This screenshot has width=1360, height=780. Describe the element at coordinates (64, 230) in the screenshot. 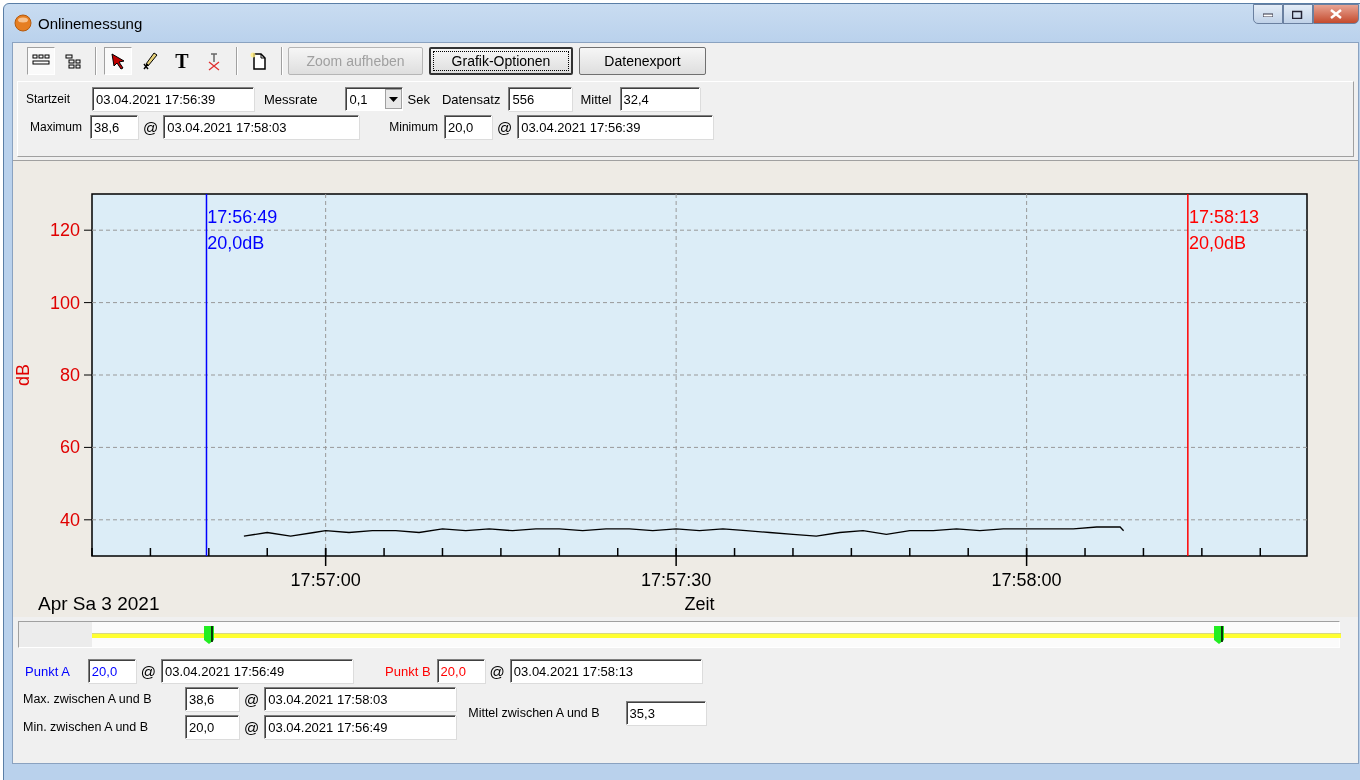

I see `y-tick-label: 120` at that location.